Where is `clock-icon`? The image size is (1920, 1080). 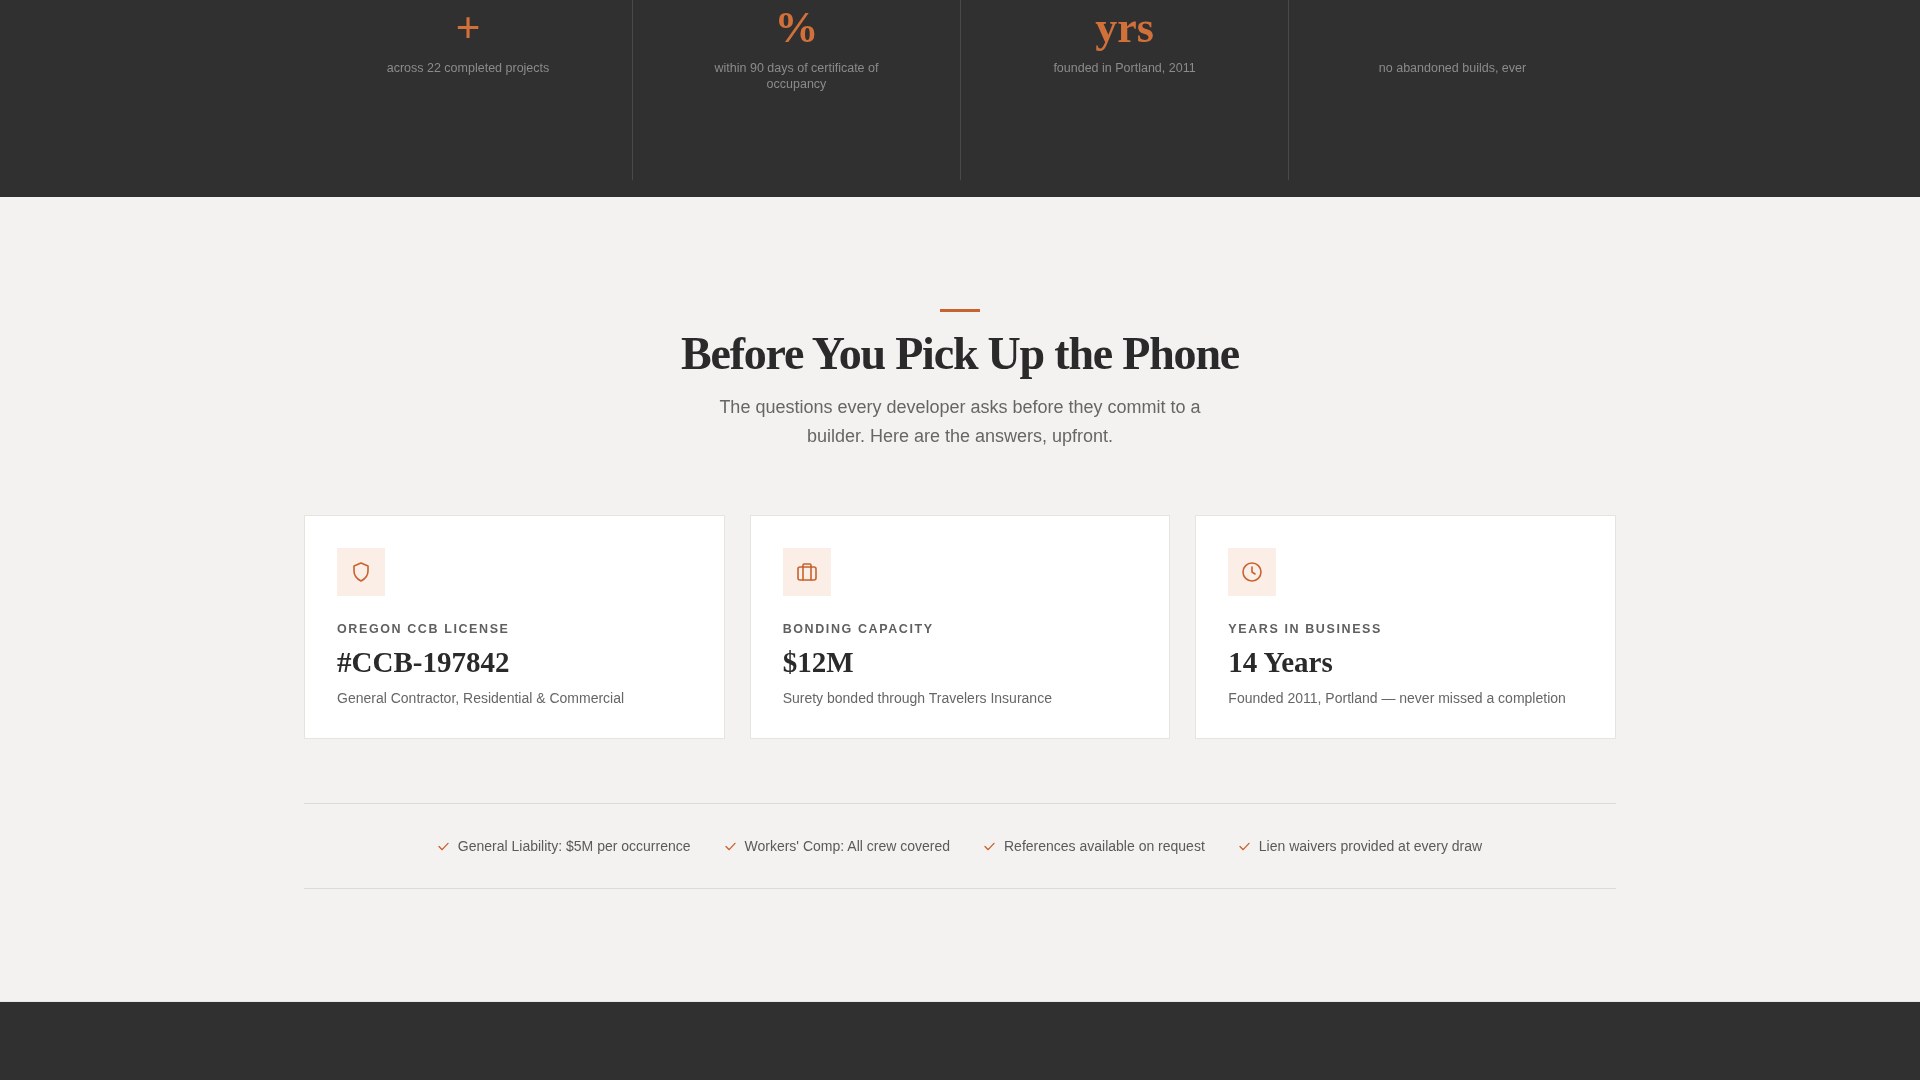
clock-icon is located at coordinates (1252, 572).